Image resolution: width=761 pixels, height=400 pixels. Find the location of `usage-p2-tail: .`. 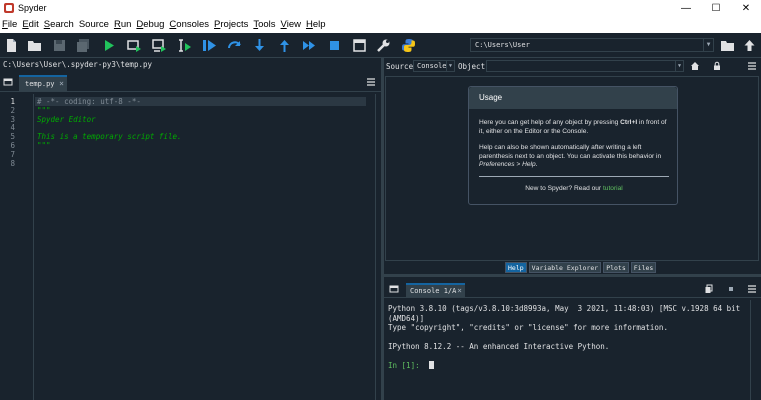

usage-p2-tail: . is located at coordinates (536, 164).